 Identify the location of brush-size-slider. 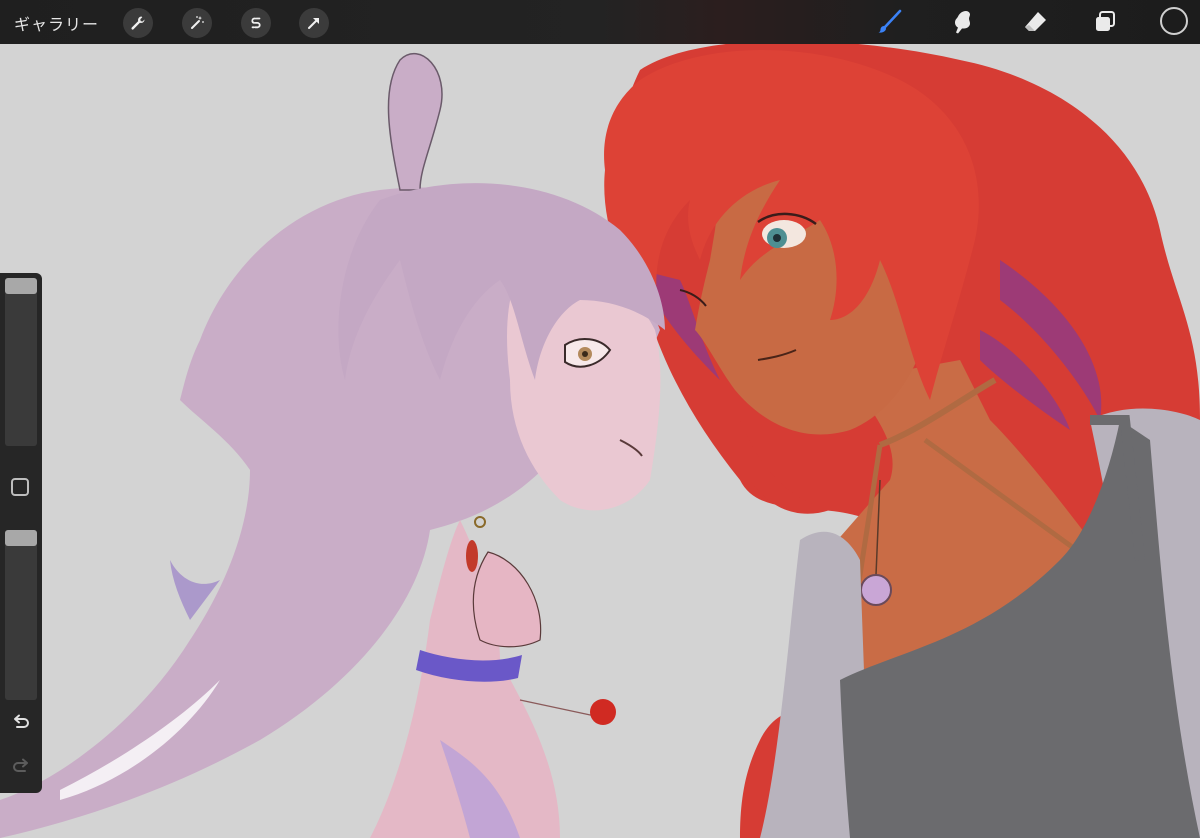
(21, 362).